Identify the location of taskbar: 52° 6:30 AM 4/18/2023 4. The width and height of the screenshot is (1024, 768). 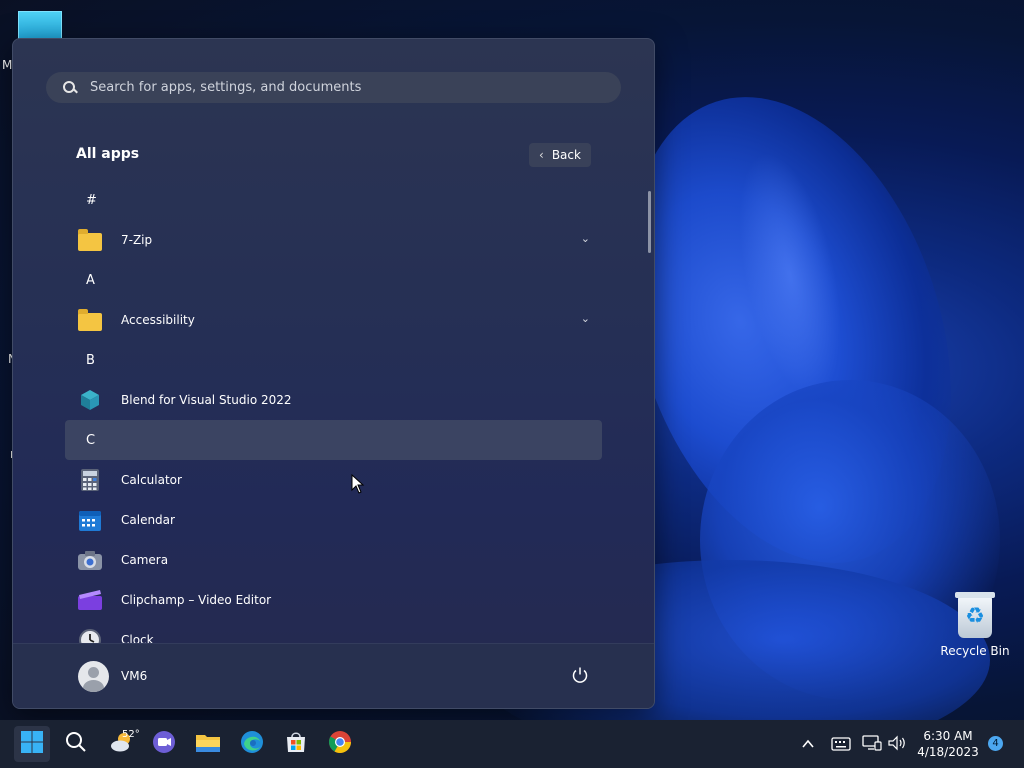
(512, 744).